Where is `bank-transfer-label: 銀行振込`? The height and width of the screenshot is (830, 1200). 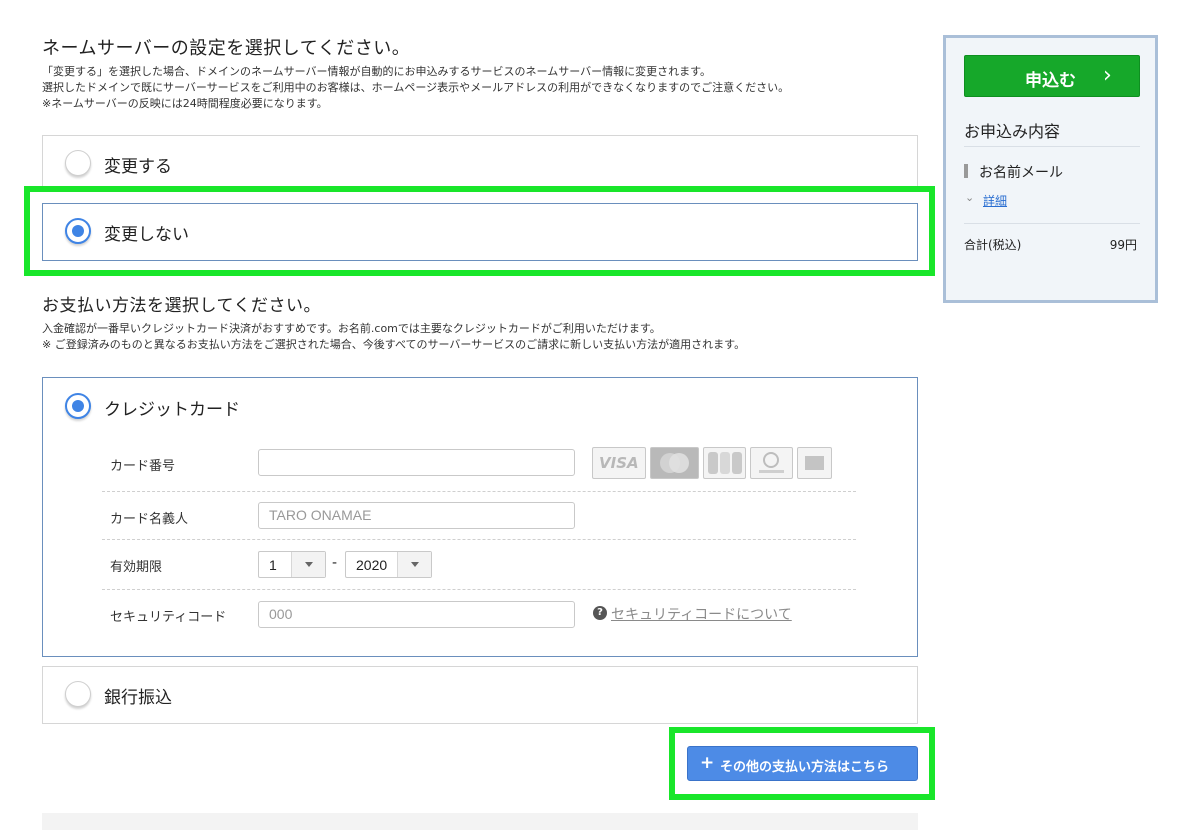
bank-transfer-label: 銀行振込 is located at coordinates (138, 698).